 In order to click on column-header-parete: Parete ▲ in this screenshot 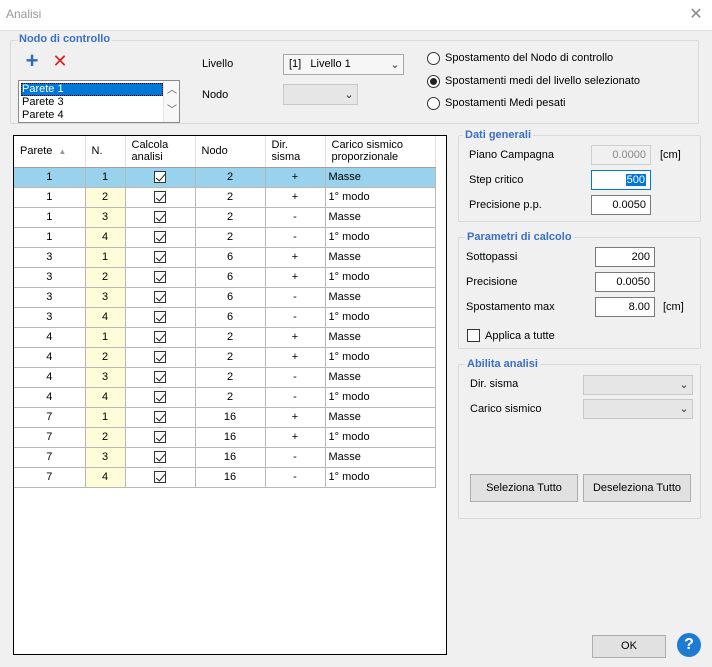, I will do `click(50, 152)`.